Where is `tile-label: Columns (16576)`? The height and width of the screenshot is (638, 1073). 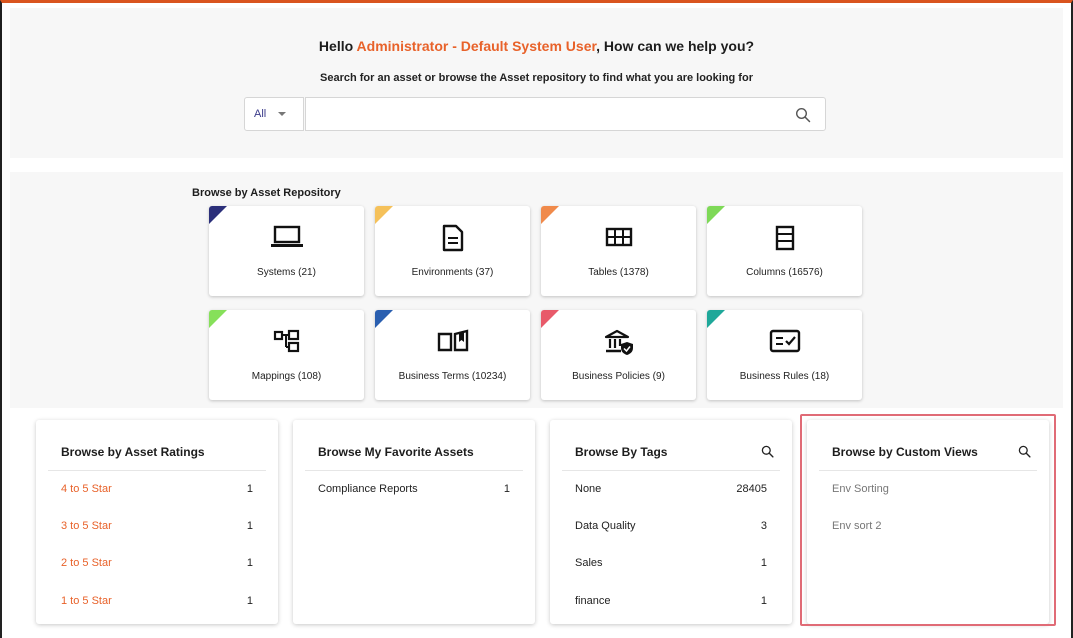
tile-label: Columns (16576) is located at coordinates (784, 272).